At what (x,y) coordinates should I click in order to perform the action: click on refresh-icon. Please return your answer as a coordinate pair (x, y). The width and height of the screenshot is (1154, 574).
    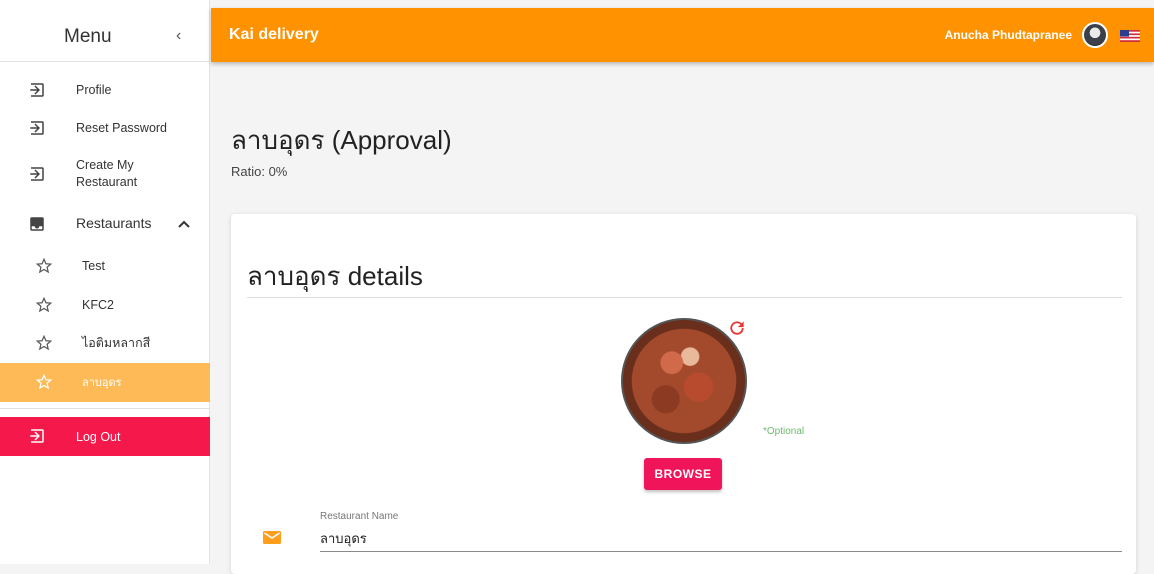
    Looking at the image, I should click on (737, 328).